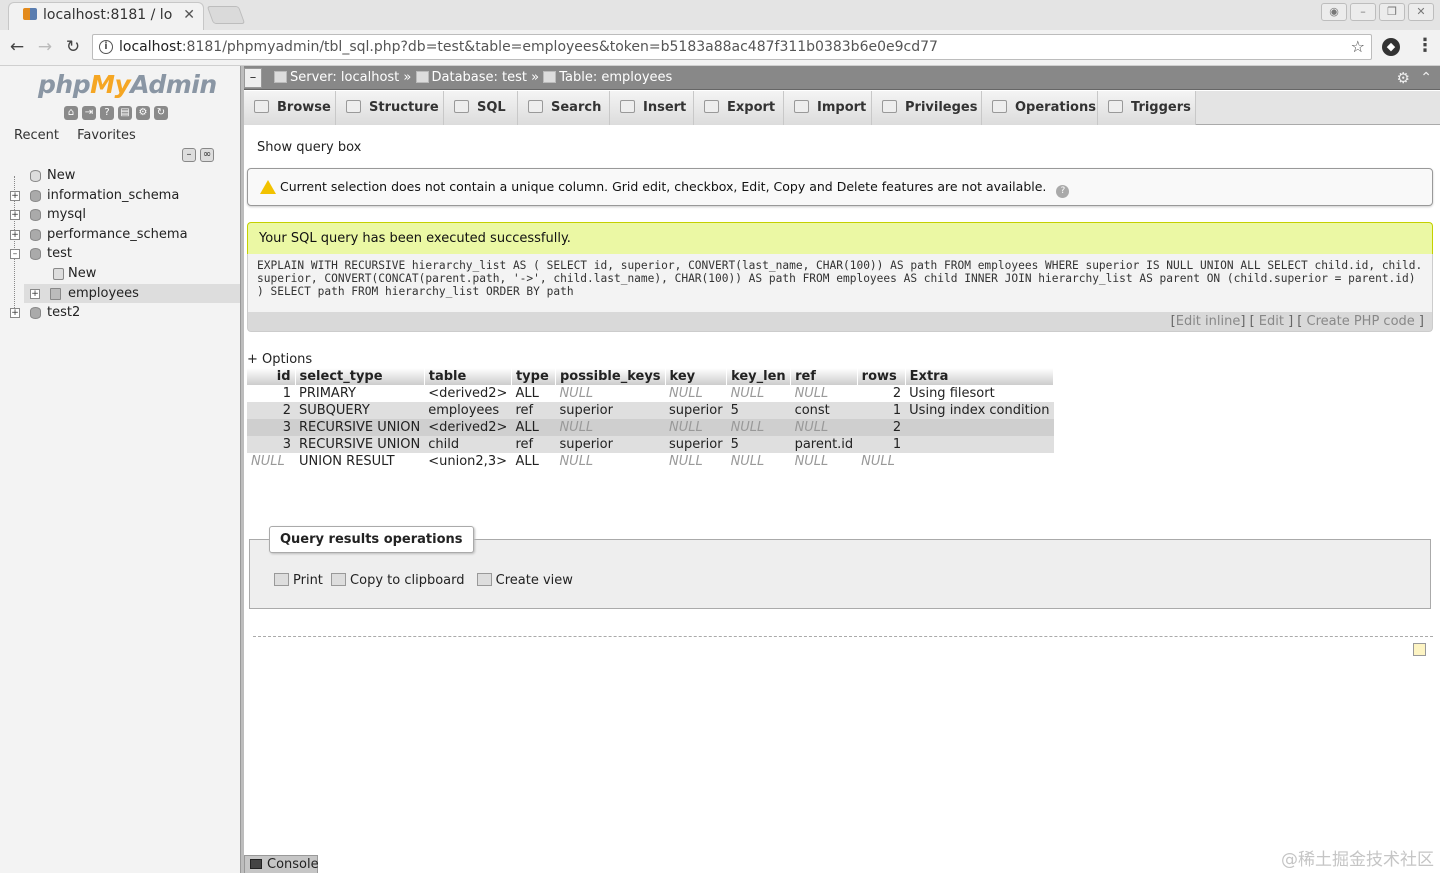  I want to click on tree-item-label: information_schema, so click(113, 195).